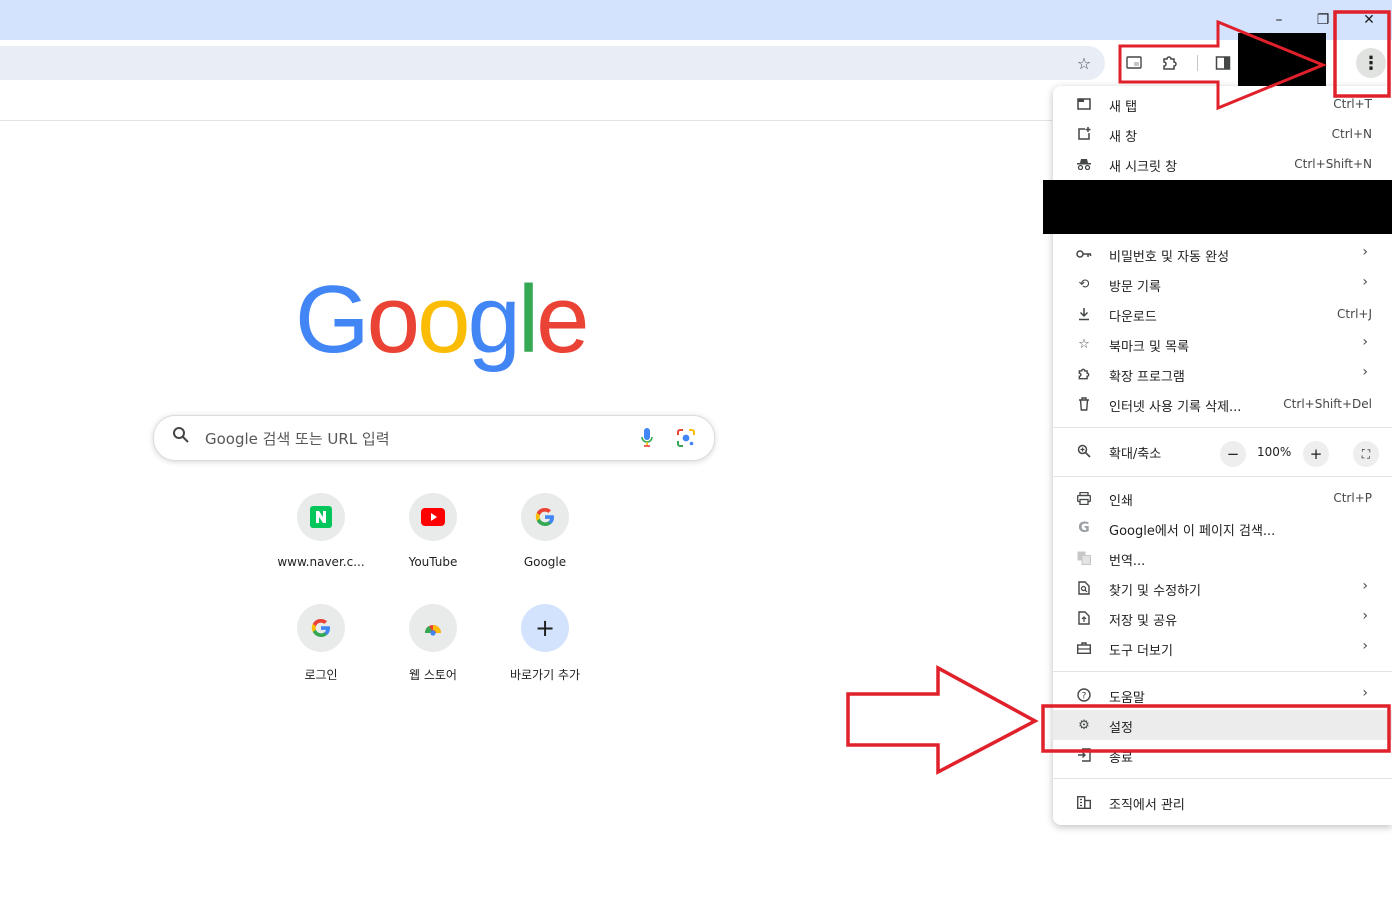 This screenshot has width=1392, height=898. What do you see at coordinates (1084, 63) in the screenshot?
I see `bookmark-star-icon: ☆` at bounding box center [1084, 63].